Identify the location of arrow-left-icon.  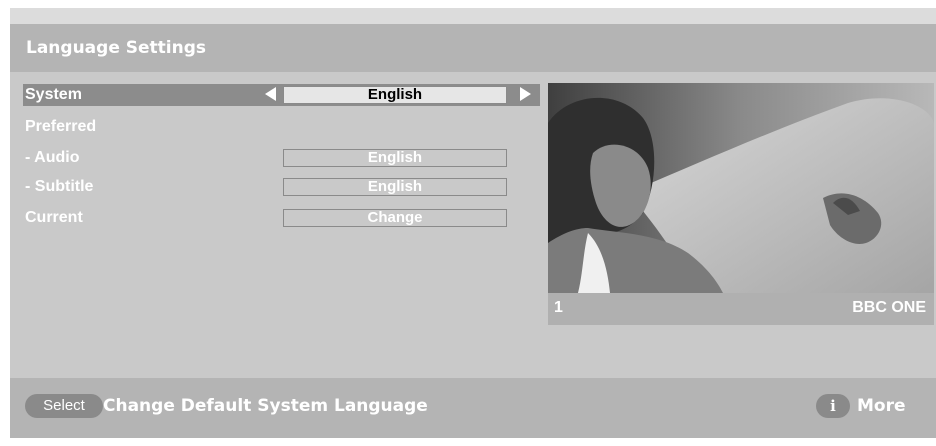
(270, 94).